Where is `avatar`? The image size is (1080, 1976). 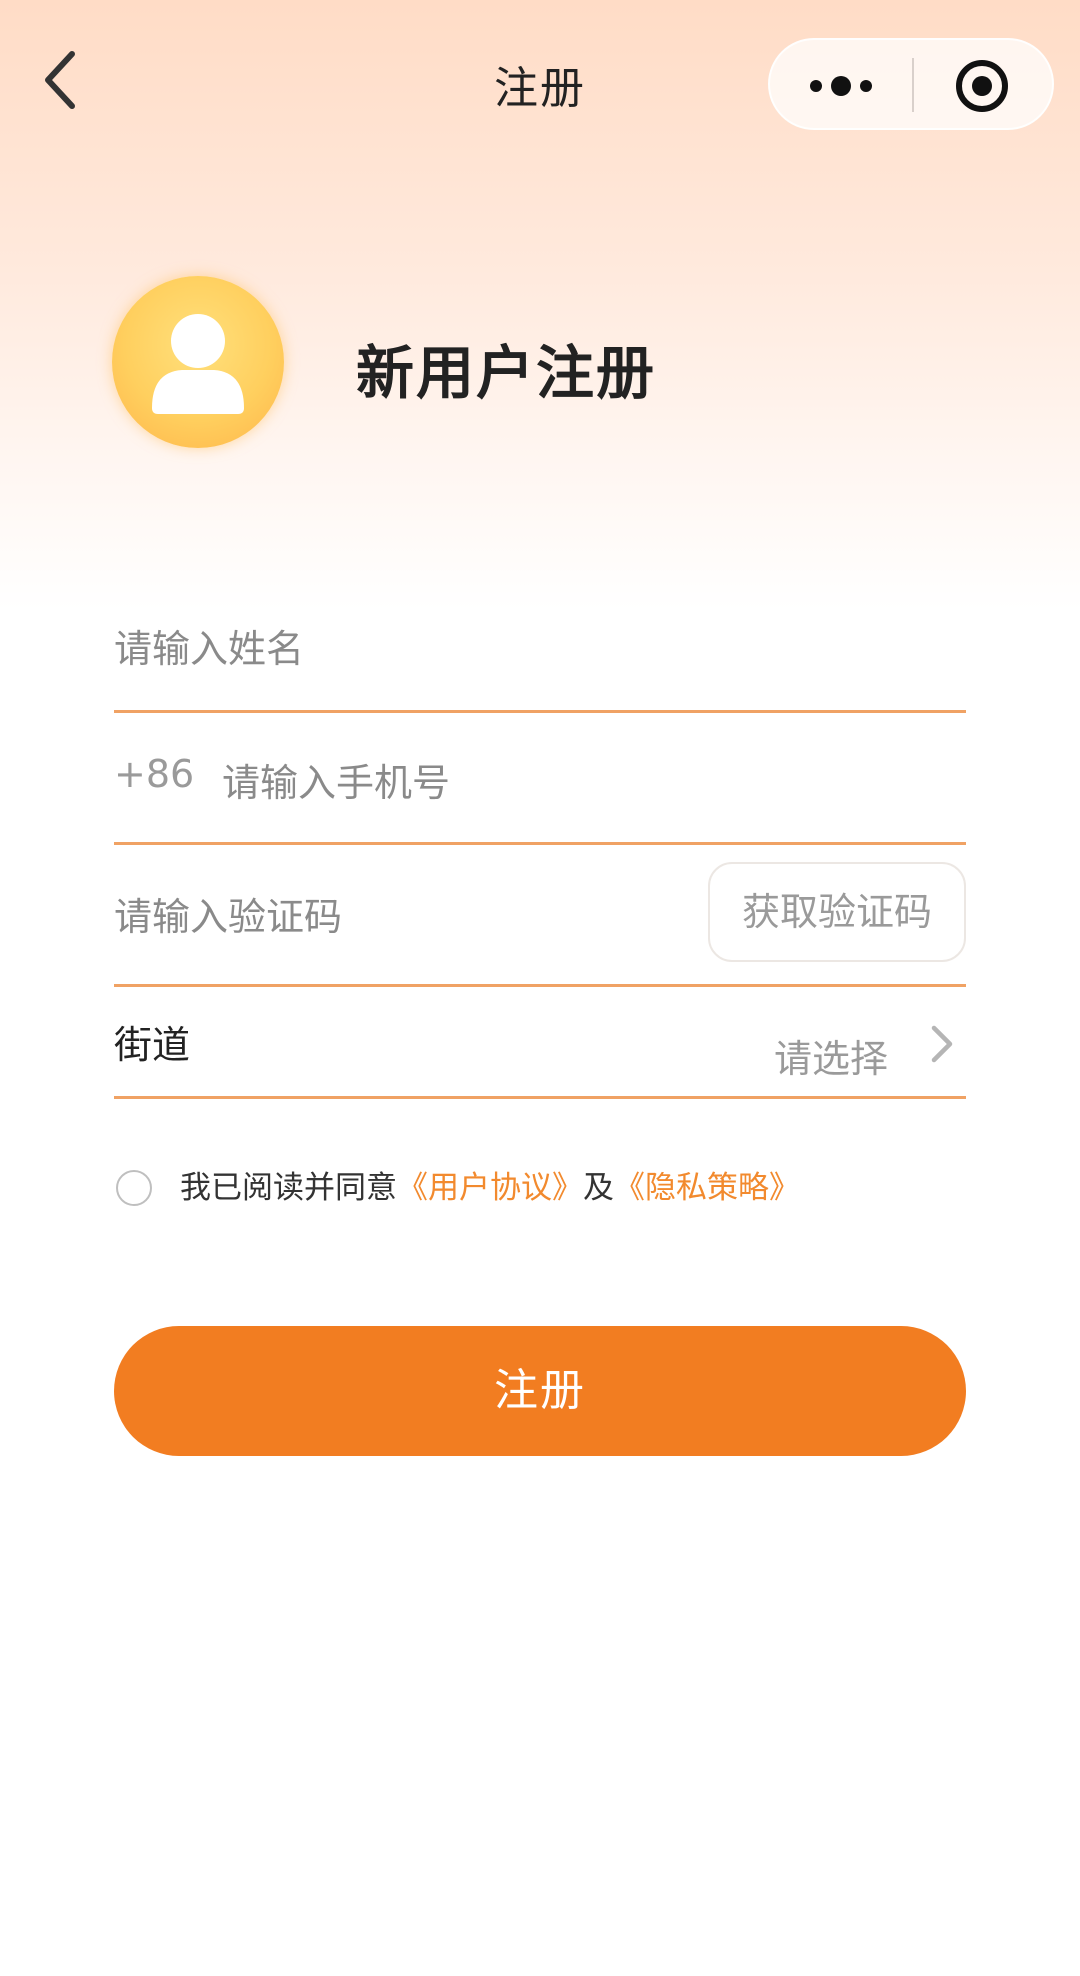
avatar is located at coordinates (198, 362).